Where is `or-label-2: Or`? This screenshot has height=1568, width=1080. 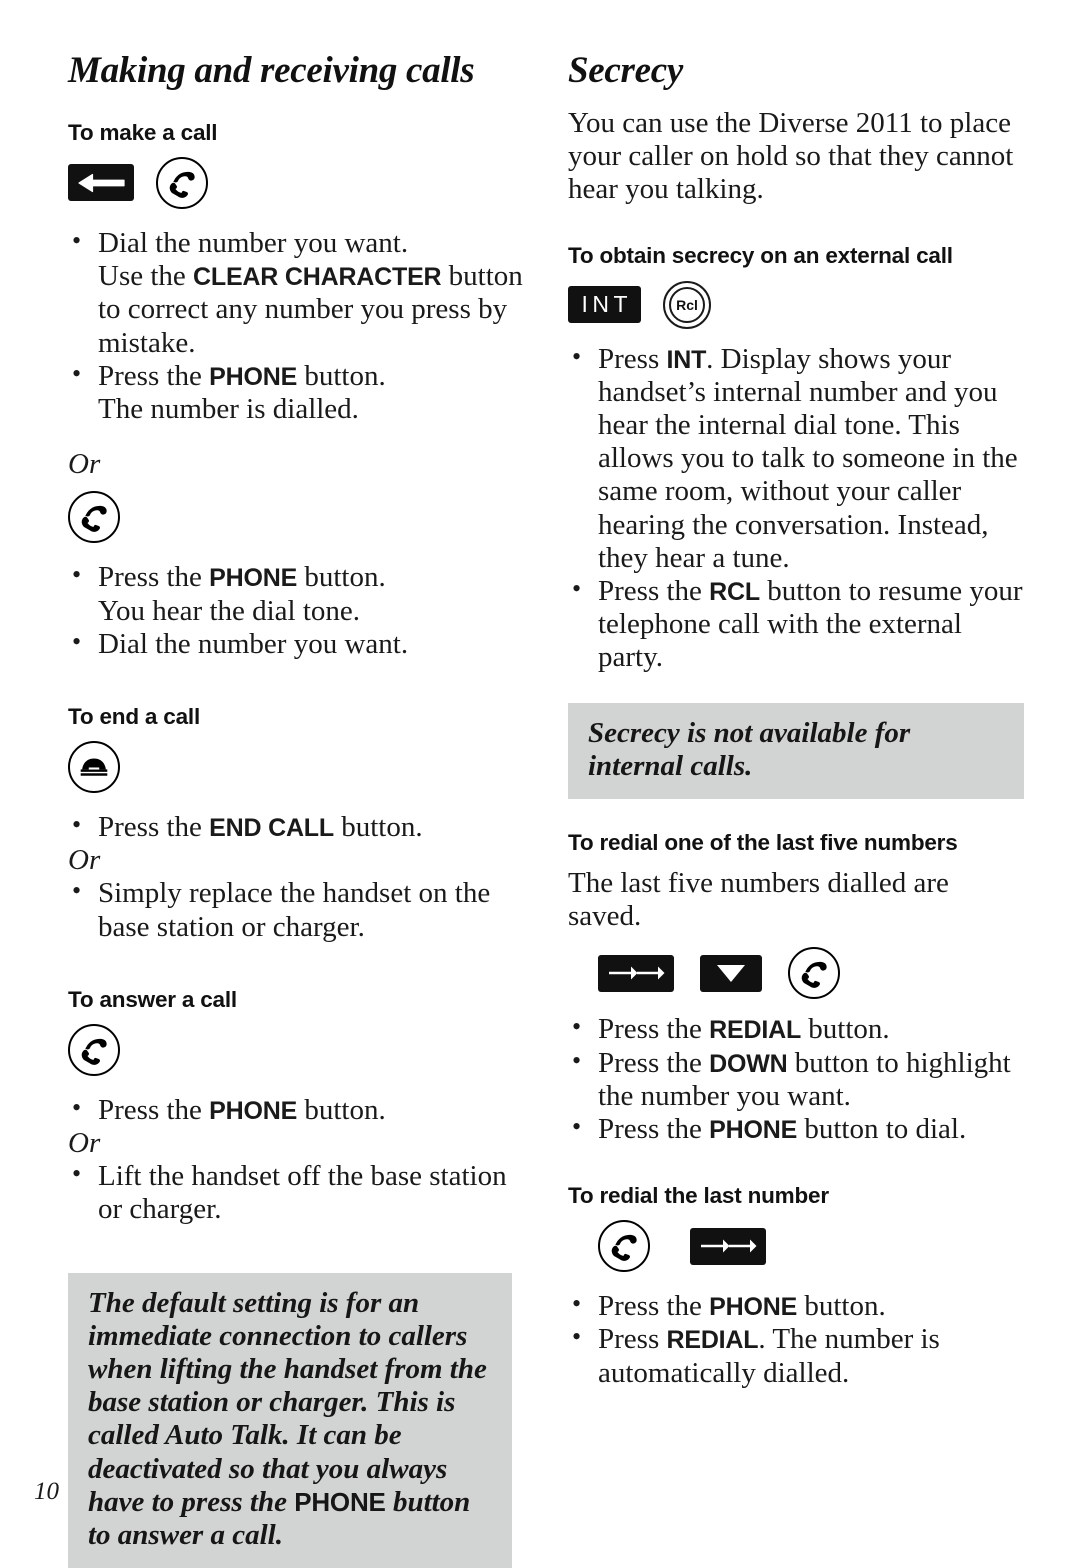 or-label-2: Or is located at coordinates (84, 860).